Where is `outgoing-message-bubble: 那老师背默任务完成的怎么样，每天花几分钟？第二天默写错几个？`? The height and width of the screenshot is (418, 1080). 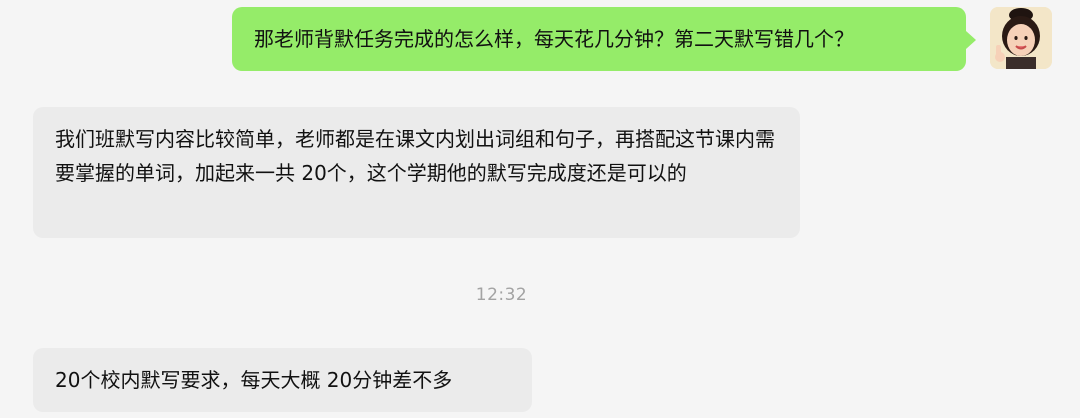 outgoing-message-bubble: 那老师背默任务完成的怎么样，每天花几分钟？第二天默写错几个？ is located at coordinates (599, 39).